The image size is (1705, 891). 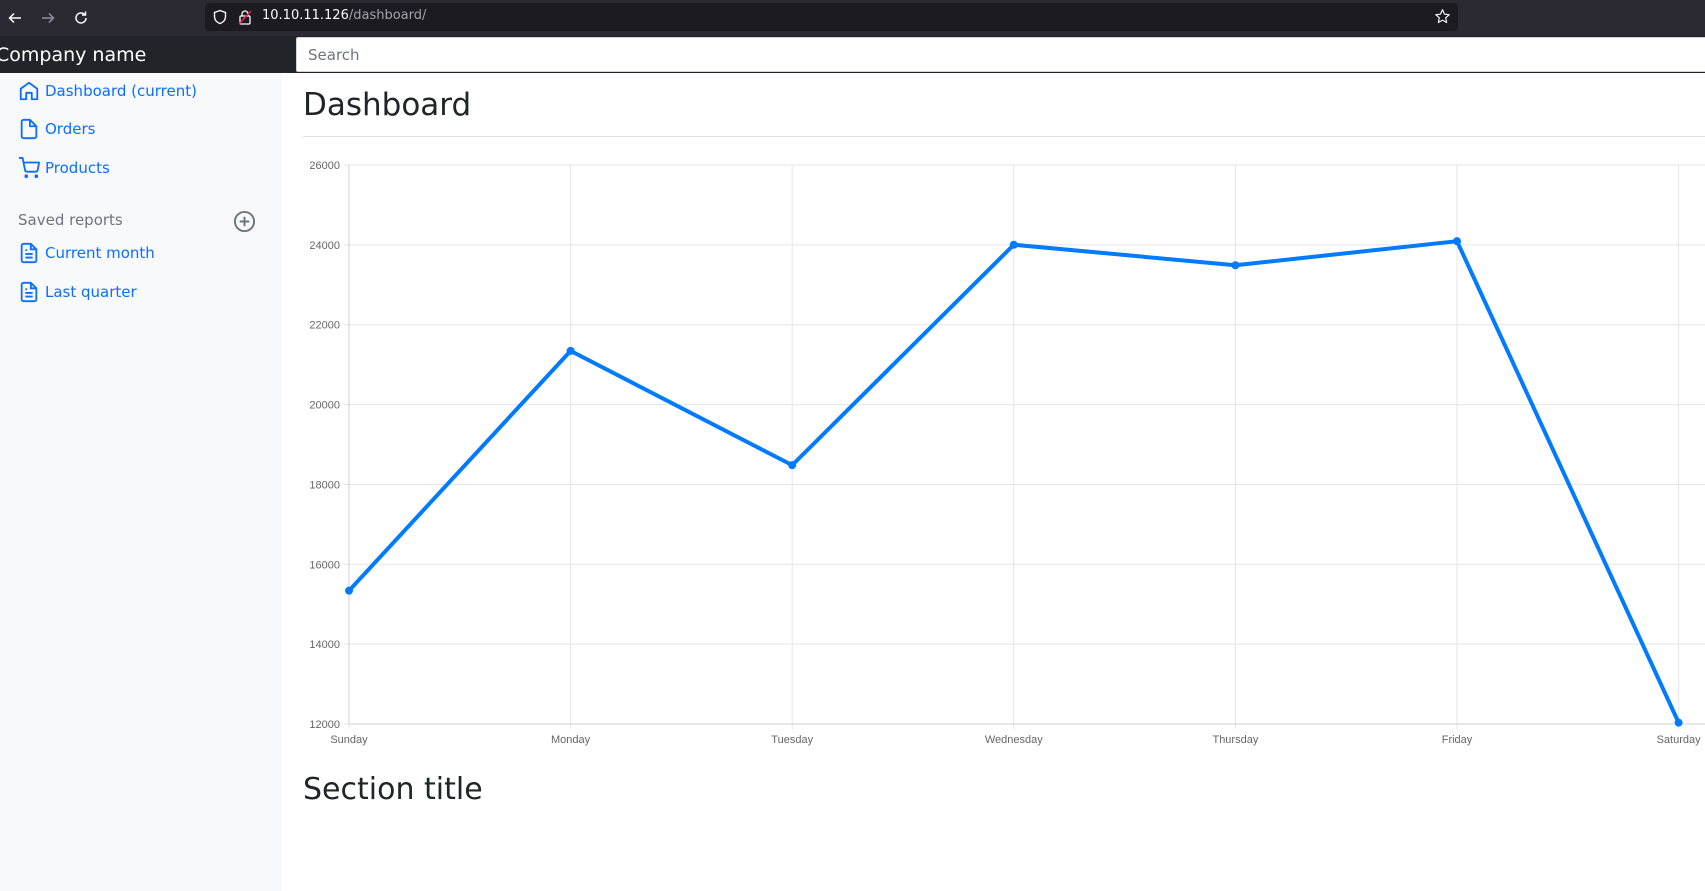 What do you see at coordinates (852, 18) in the screenshot?
I see `browser-toolbar: 10.10.11.126/dashboard/` at bounding box center [852, 18].